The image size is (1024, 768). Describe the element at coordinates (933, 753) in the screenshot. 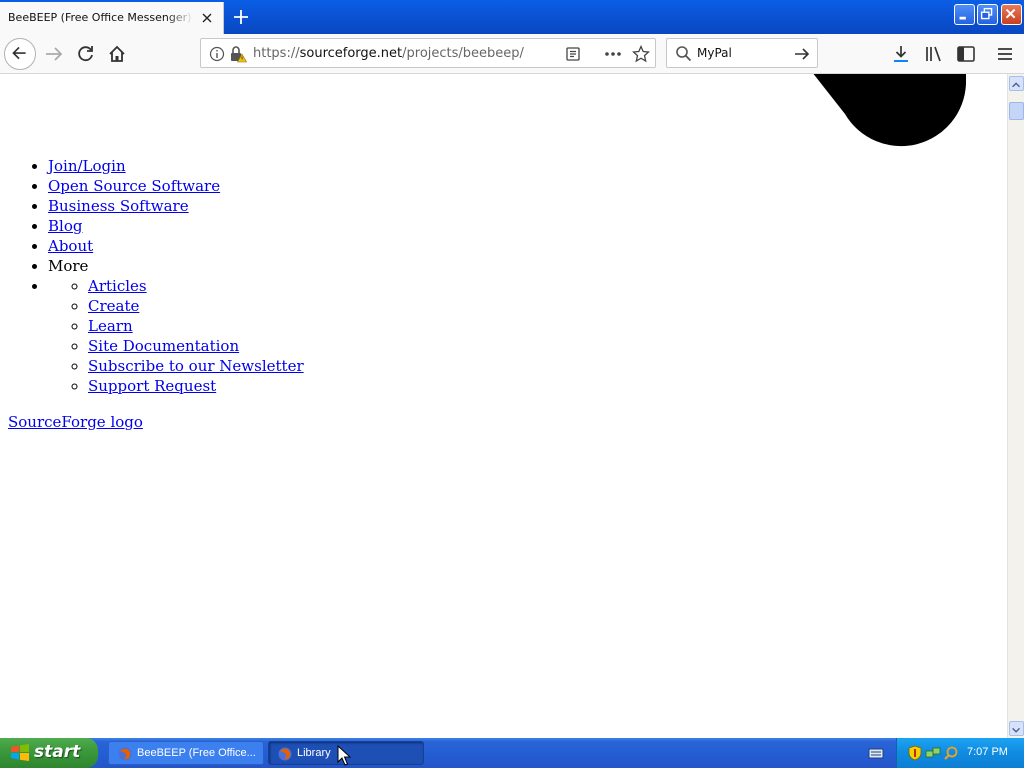

I see `network-icon` at that location.